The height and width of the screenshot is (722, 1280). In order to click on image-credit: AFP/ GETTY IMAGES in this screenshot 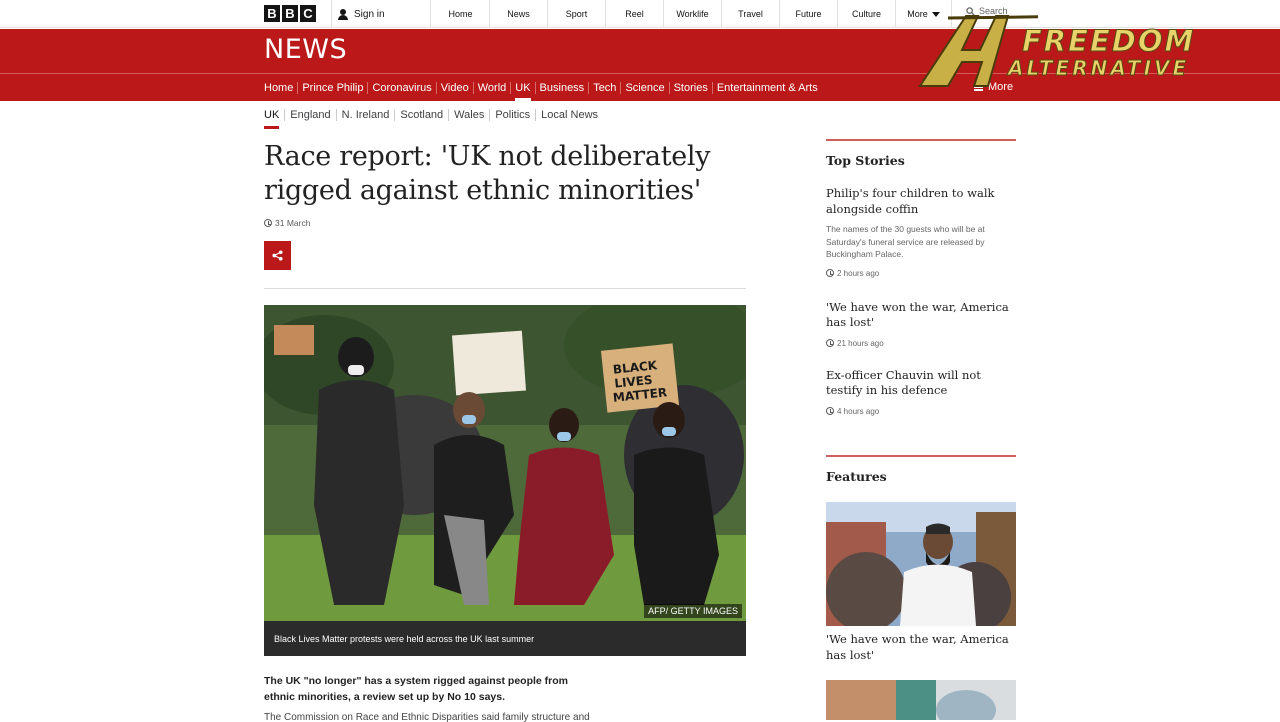, I will do `click(693, 611)`.